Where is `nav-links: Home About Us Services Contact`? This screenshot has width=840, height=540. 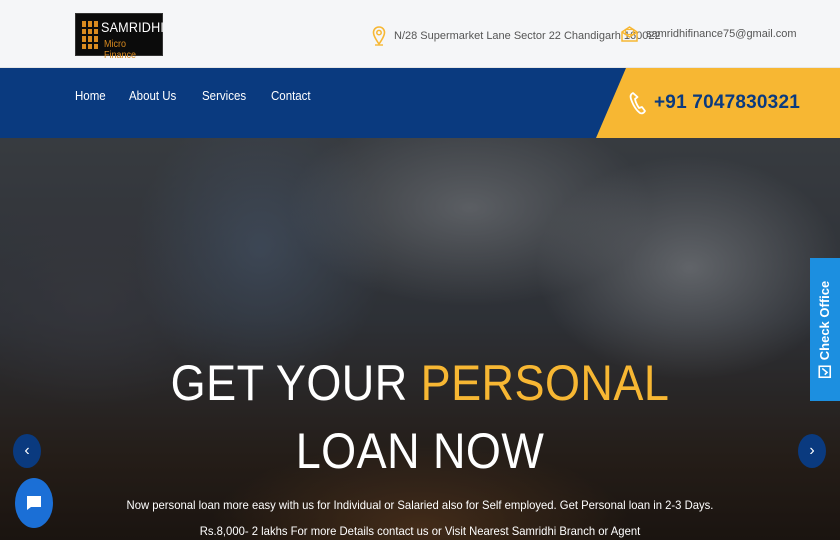
nav-links: Home About Us Services Contact is located at coordinates (194, 96).